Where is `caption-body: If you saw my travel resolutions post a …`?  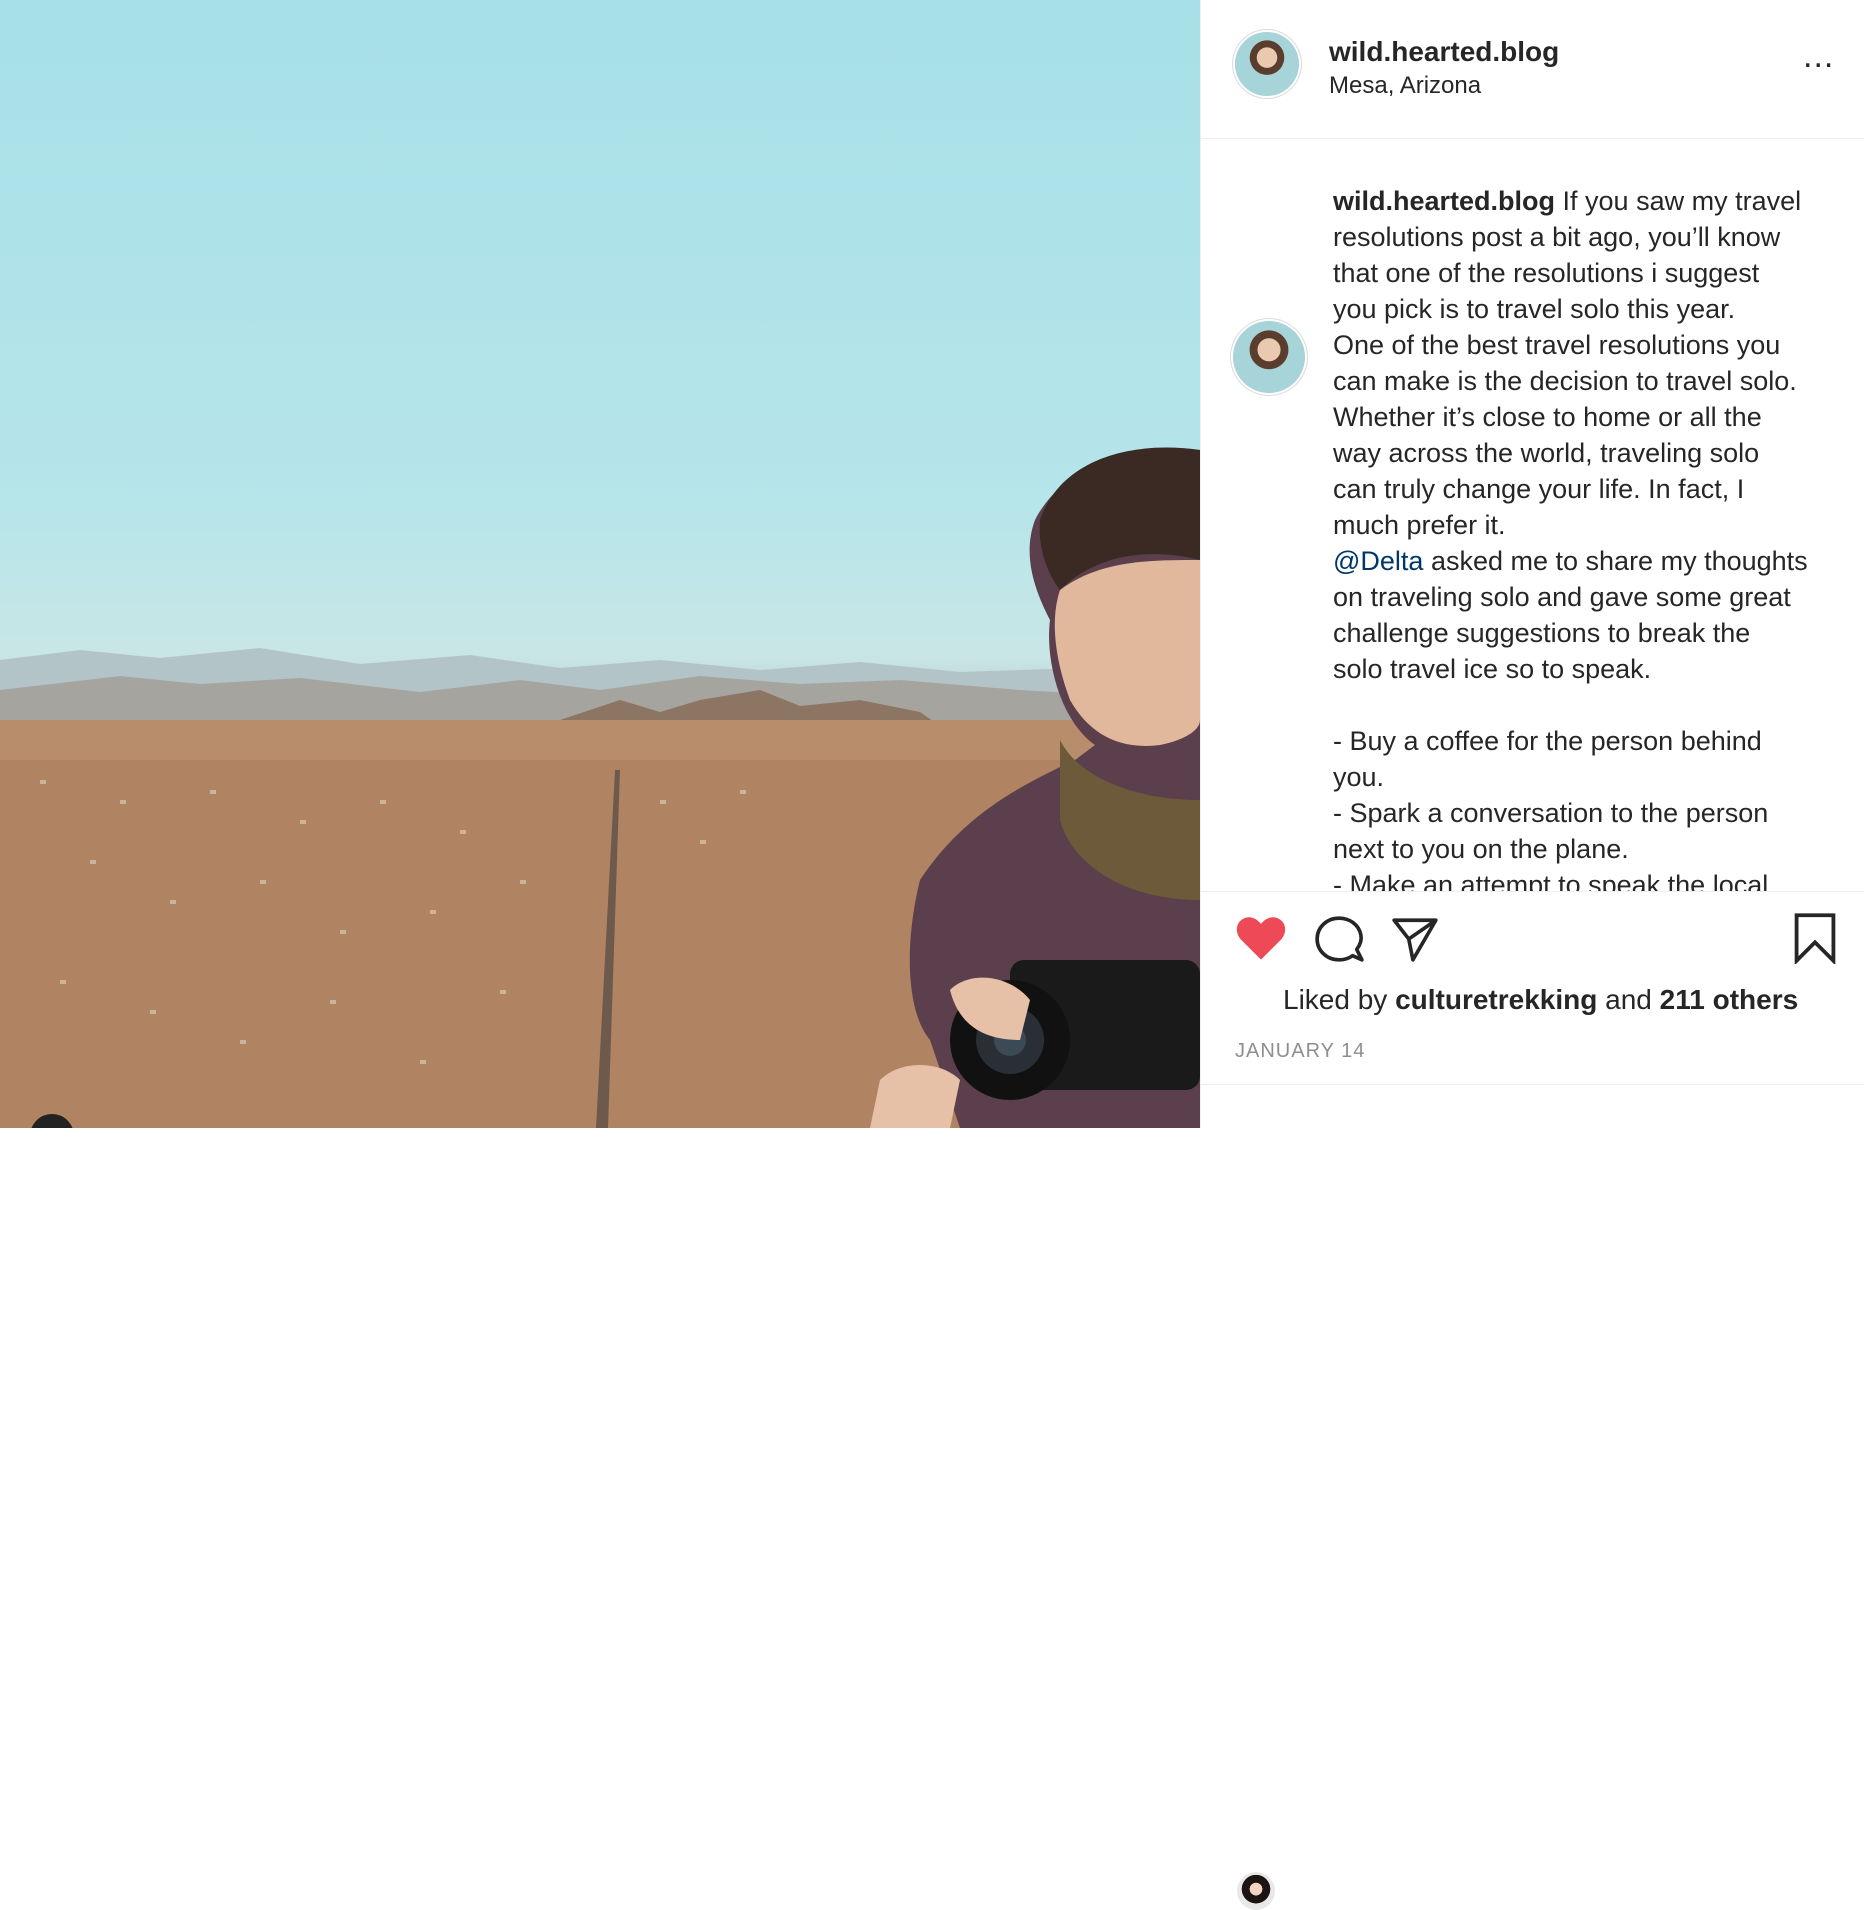
caption-body: If you saw my travel resolutions post a … is located at coordinates (1567, 363).